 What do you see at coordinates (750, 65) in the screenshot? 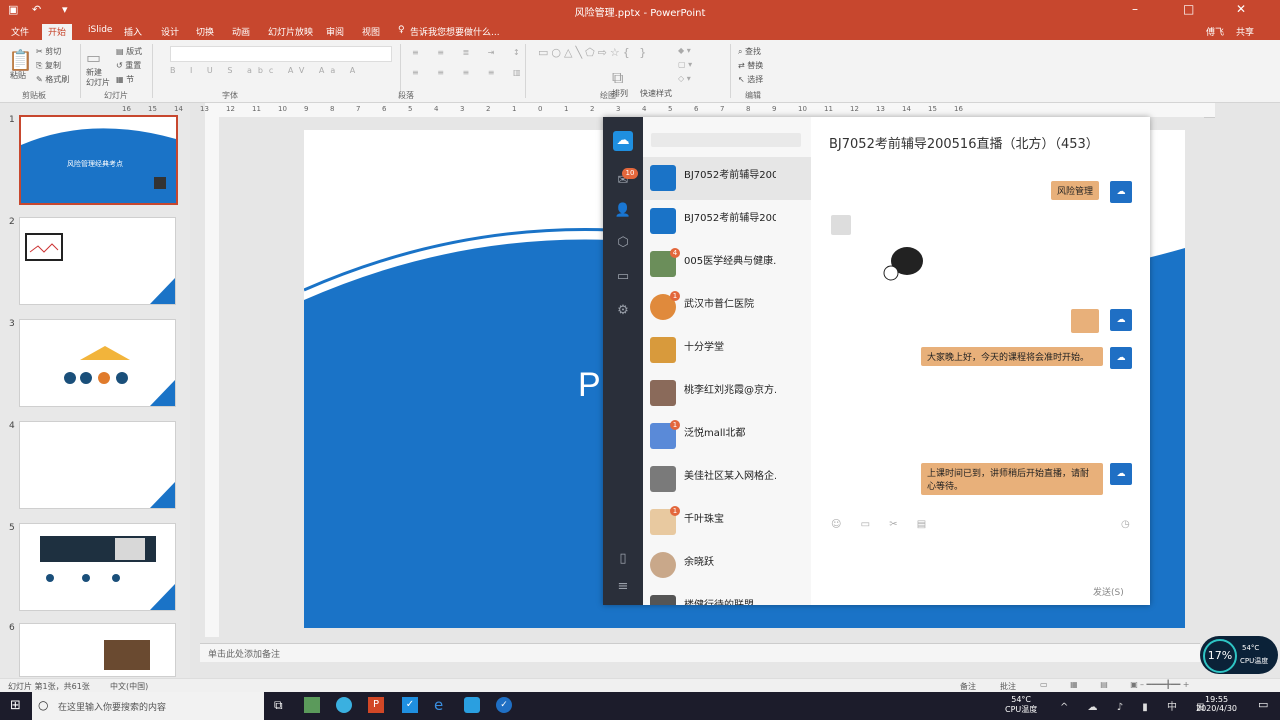
I see `replace-button: ⇄ 替换` at bounding box center [750, 65].